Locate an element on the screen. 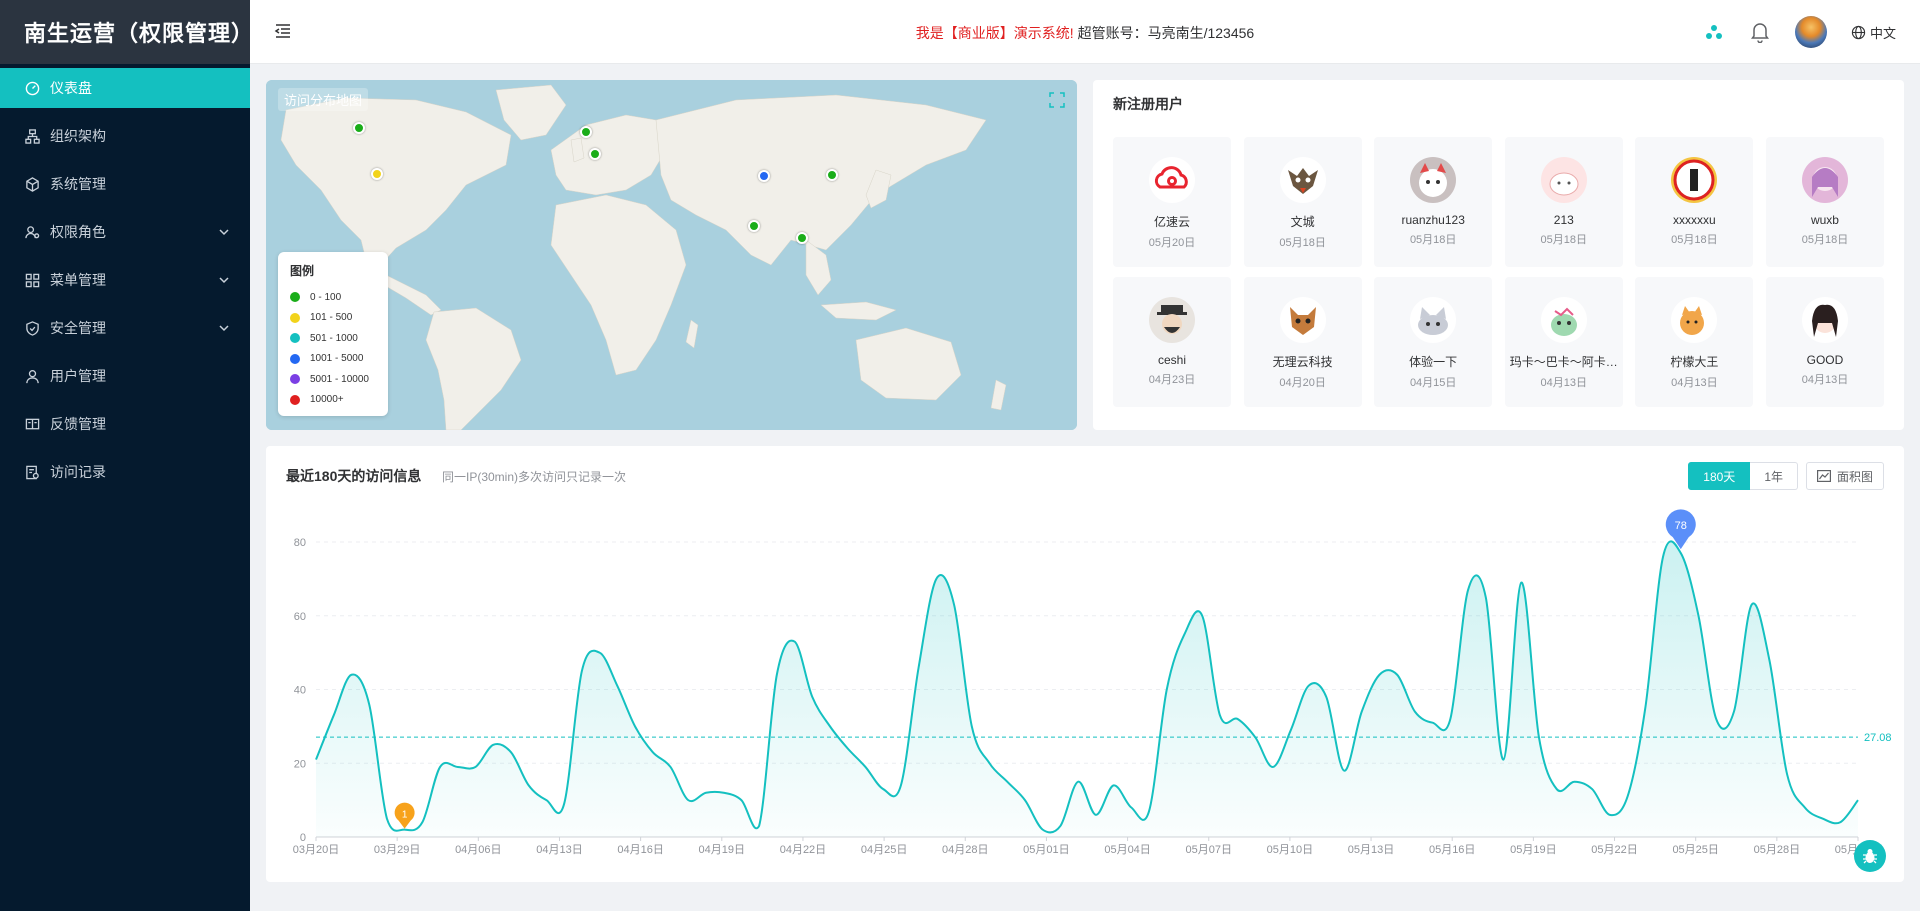 This screenshot has width=1920, height=911. sidebar-item-label: 系统管理 is located at coordinates (78, 184).